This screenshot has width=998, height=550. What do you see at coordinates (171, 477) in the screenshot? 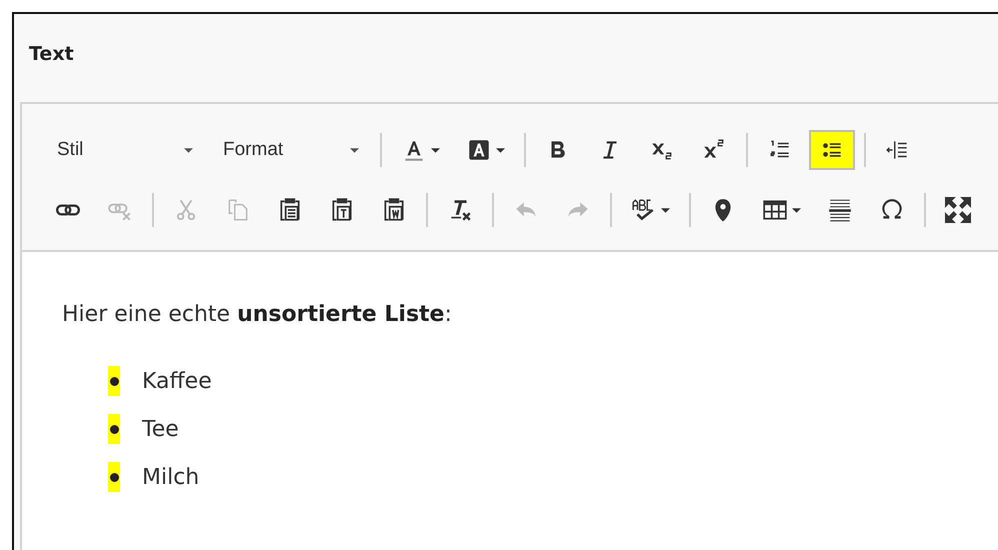
I see `list-item: Milch` at bounding box center [171, 477].